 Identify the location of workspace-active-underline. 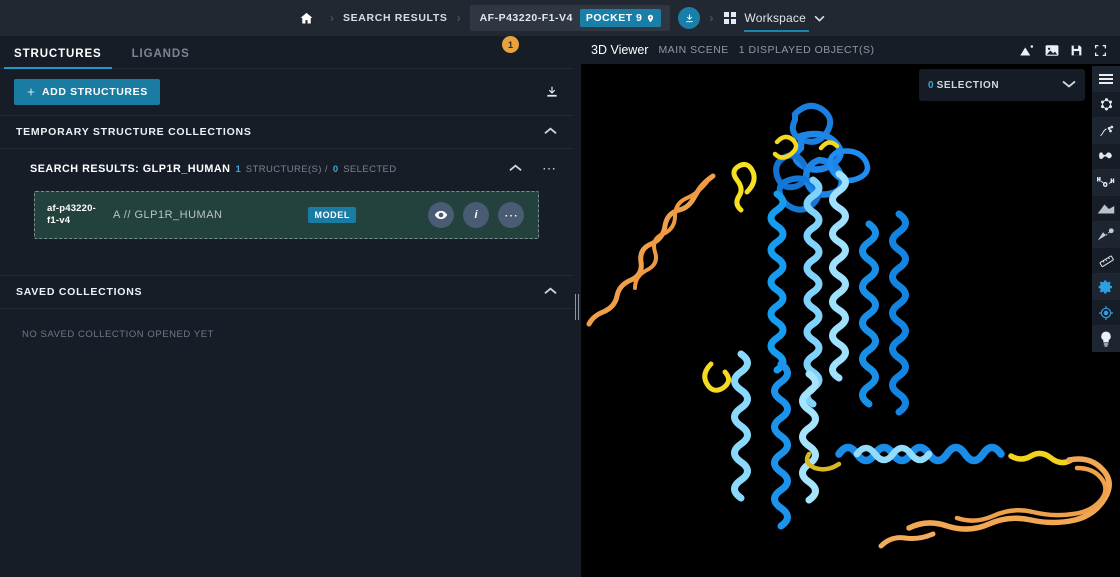
(776, 31).